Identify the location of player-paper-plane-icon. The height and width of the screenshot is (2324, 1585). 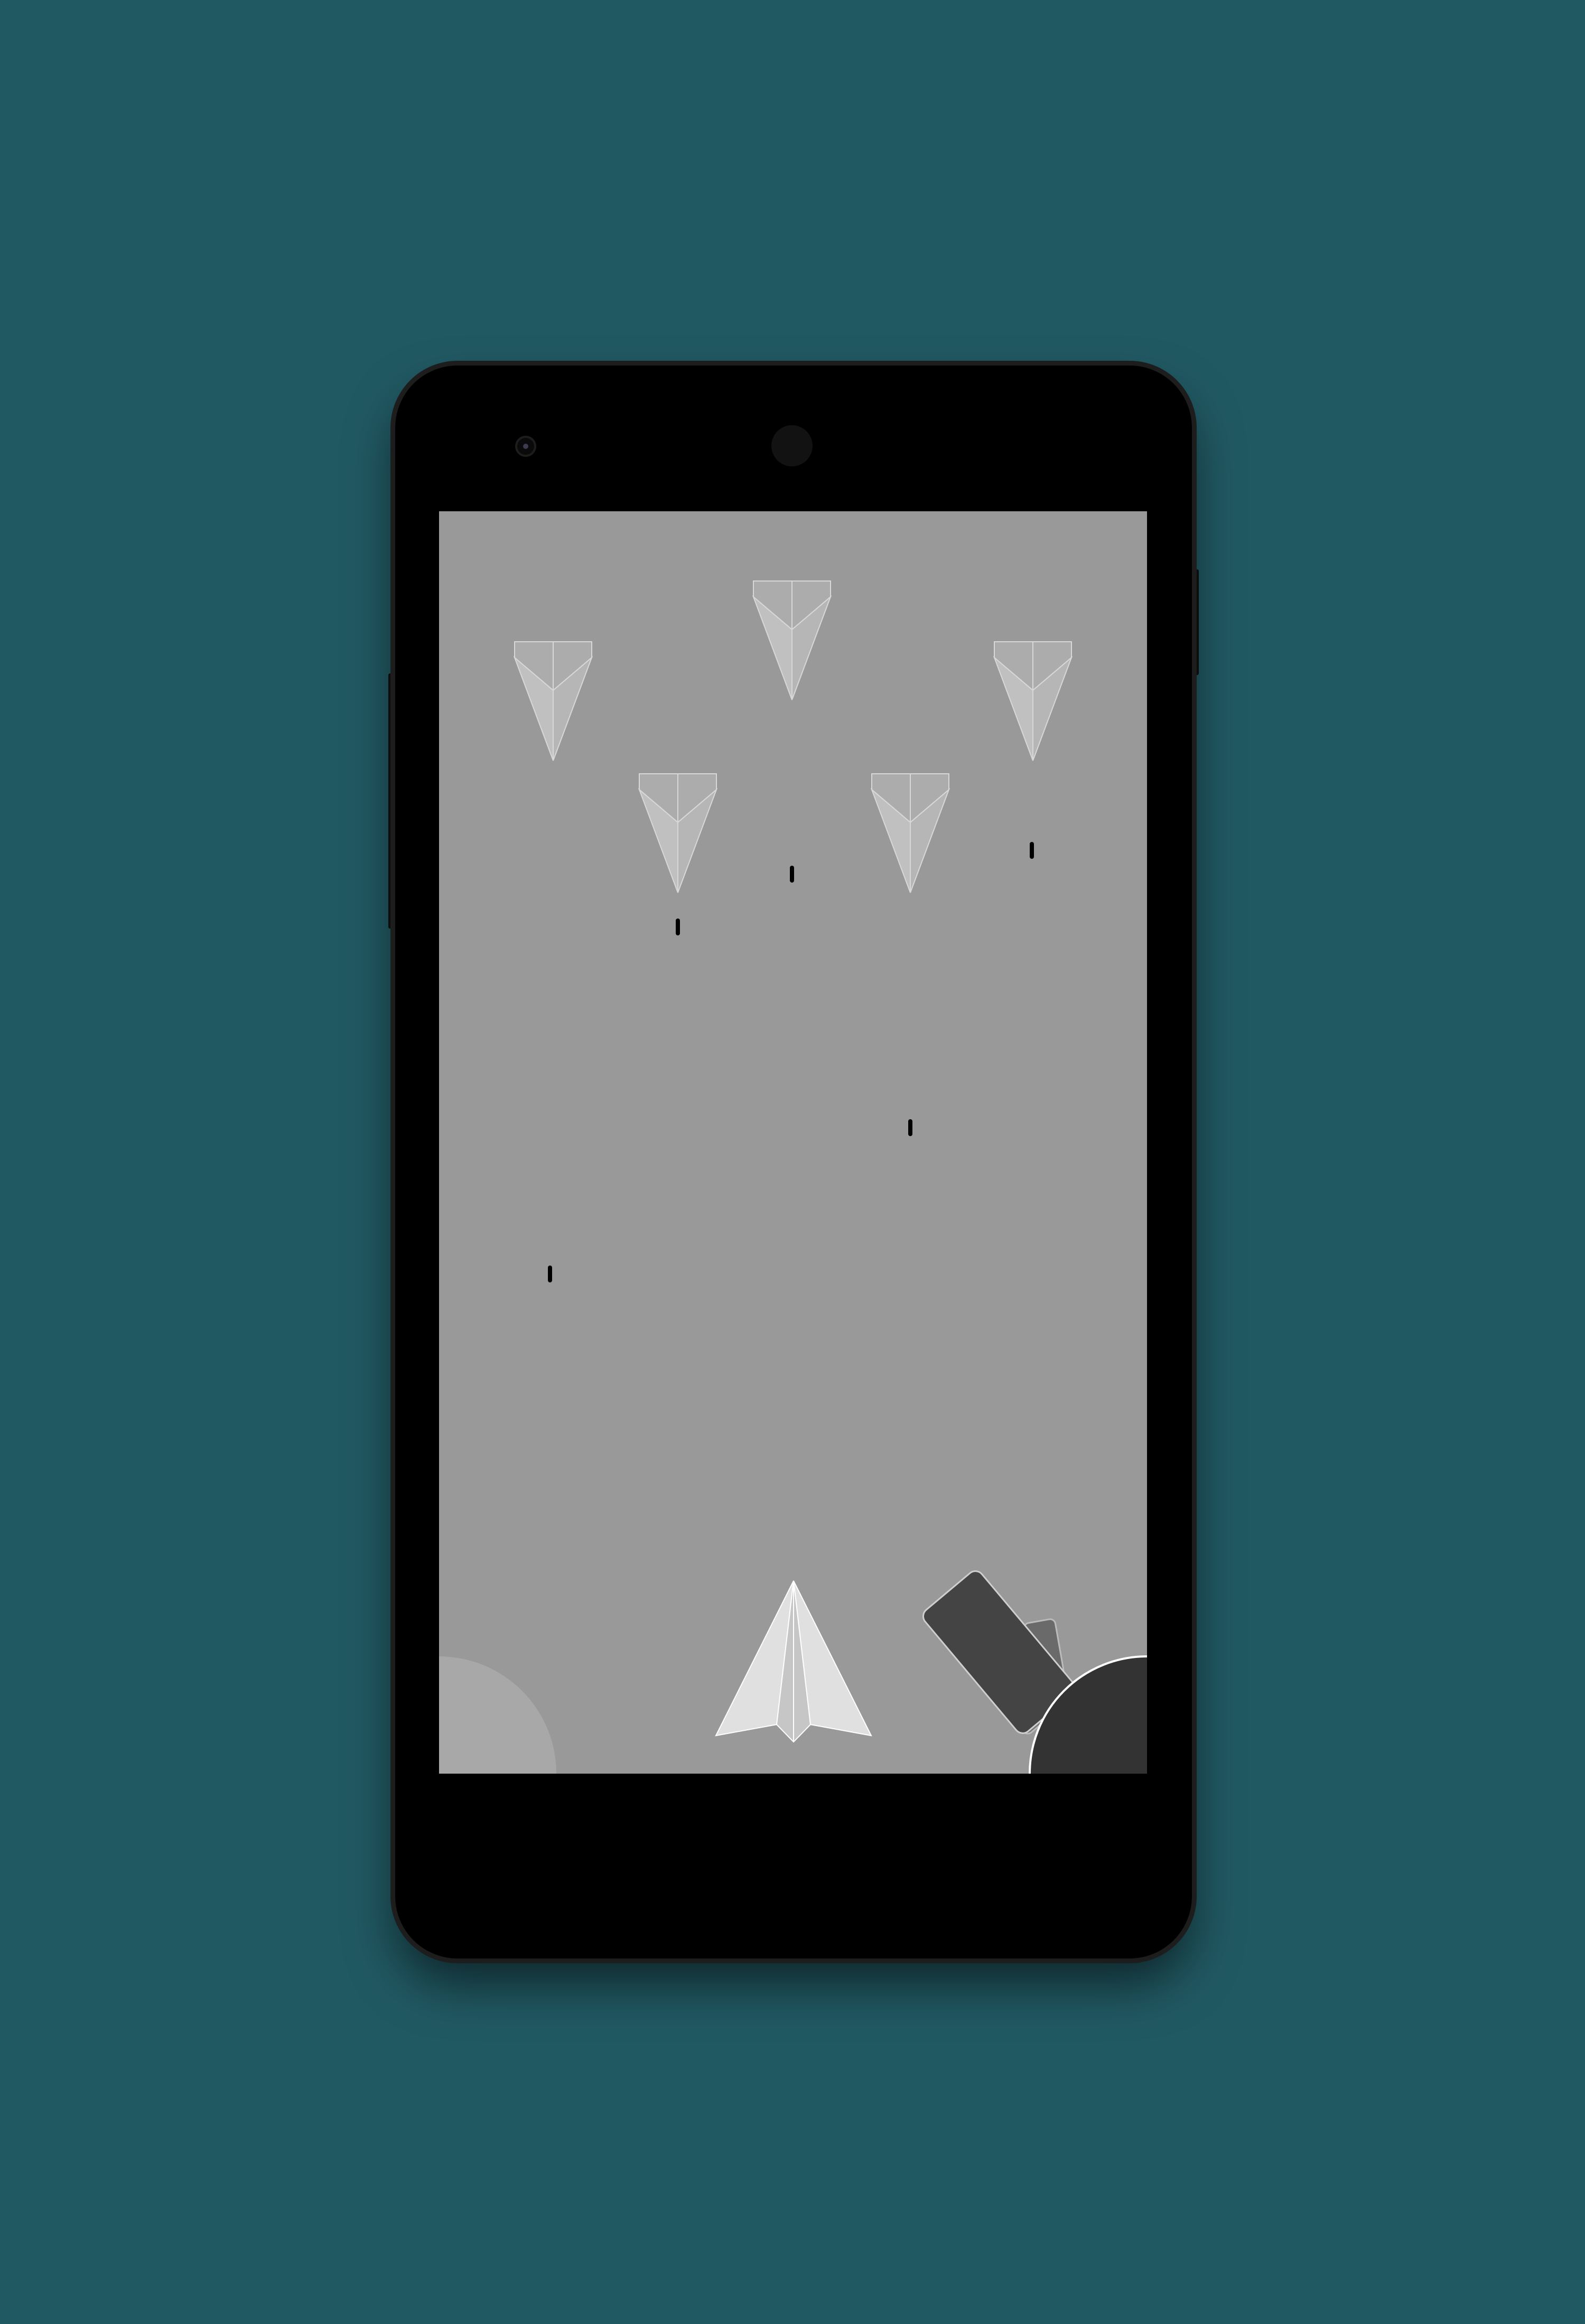
(793, 1661).